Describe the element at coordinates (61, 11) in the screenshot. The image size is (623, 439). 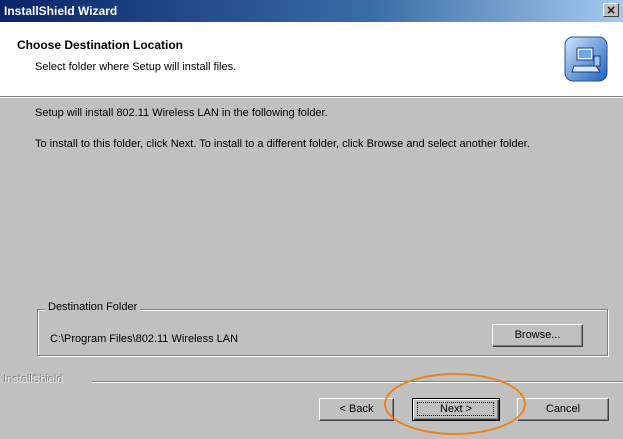
I see `window-title: InstallShield Wizard` at that location.